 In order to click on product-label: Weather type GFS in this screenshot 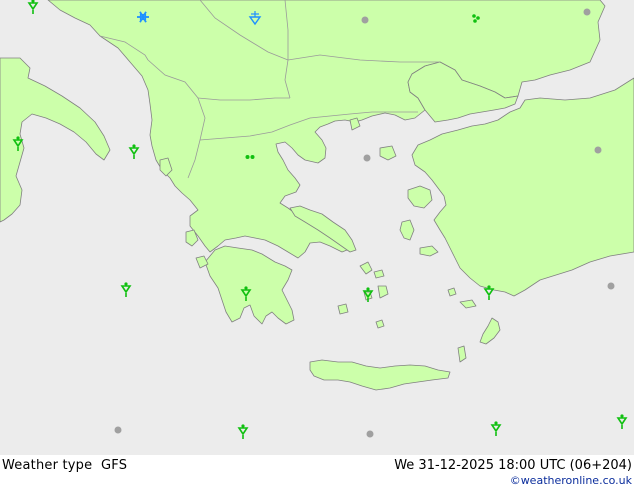, I will do `click(65, 465)`.